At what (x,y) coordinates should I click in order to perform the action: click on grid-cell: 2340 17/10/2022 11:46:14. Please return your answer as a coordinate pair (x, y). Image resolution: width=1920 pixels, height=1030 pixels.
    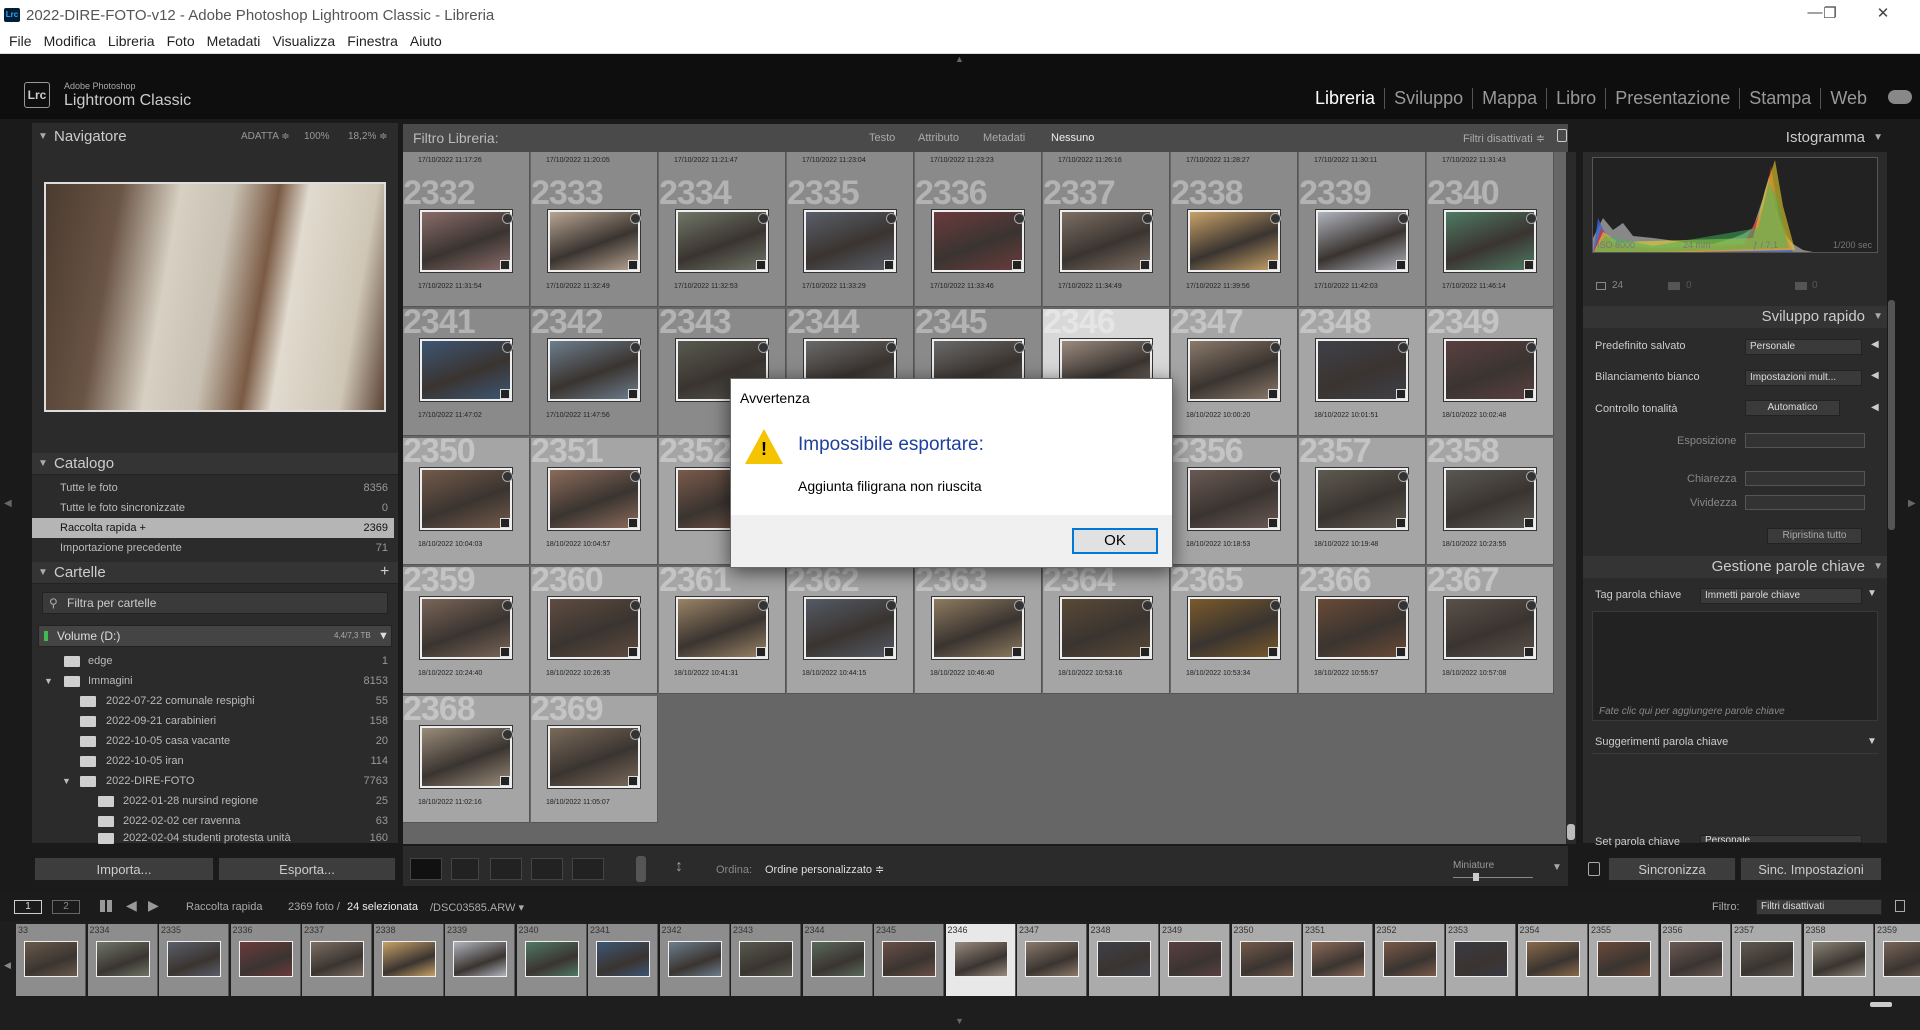
    Looking at the image, I should click on (1490, 243).